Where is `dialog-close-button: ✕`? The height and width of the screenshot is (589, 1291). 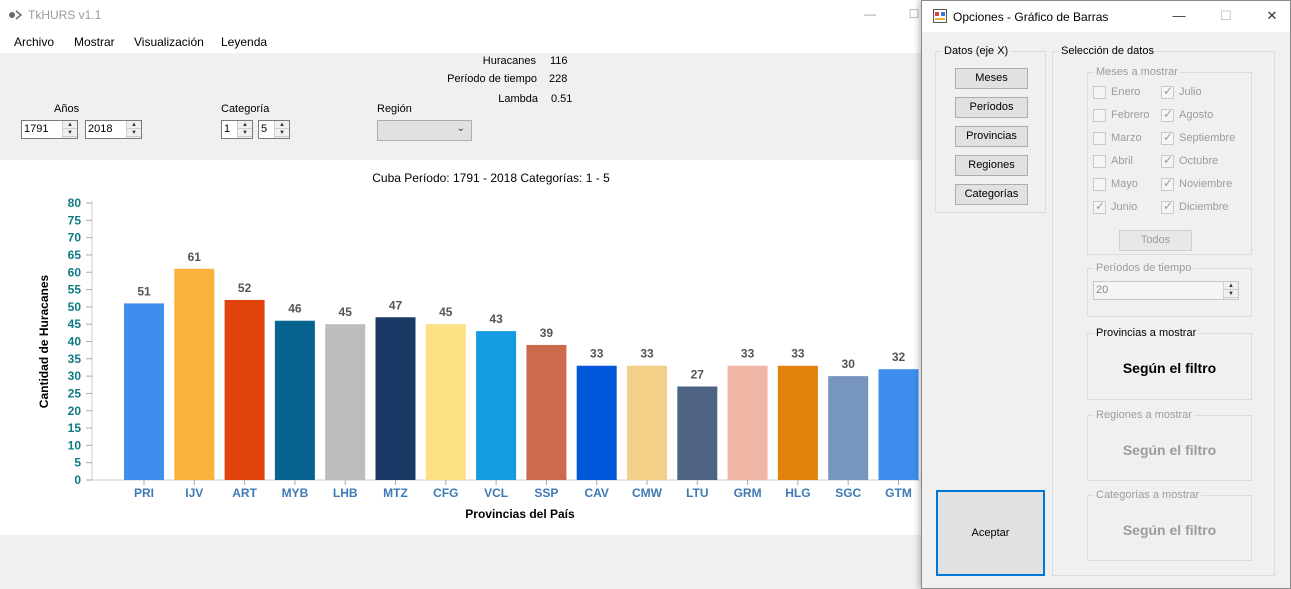 dialog-close-button: ✕ is located at coordinates (1272, 16).